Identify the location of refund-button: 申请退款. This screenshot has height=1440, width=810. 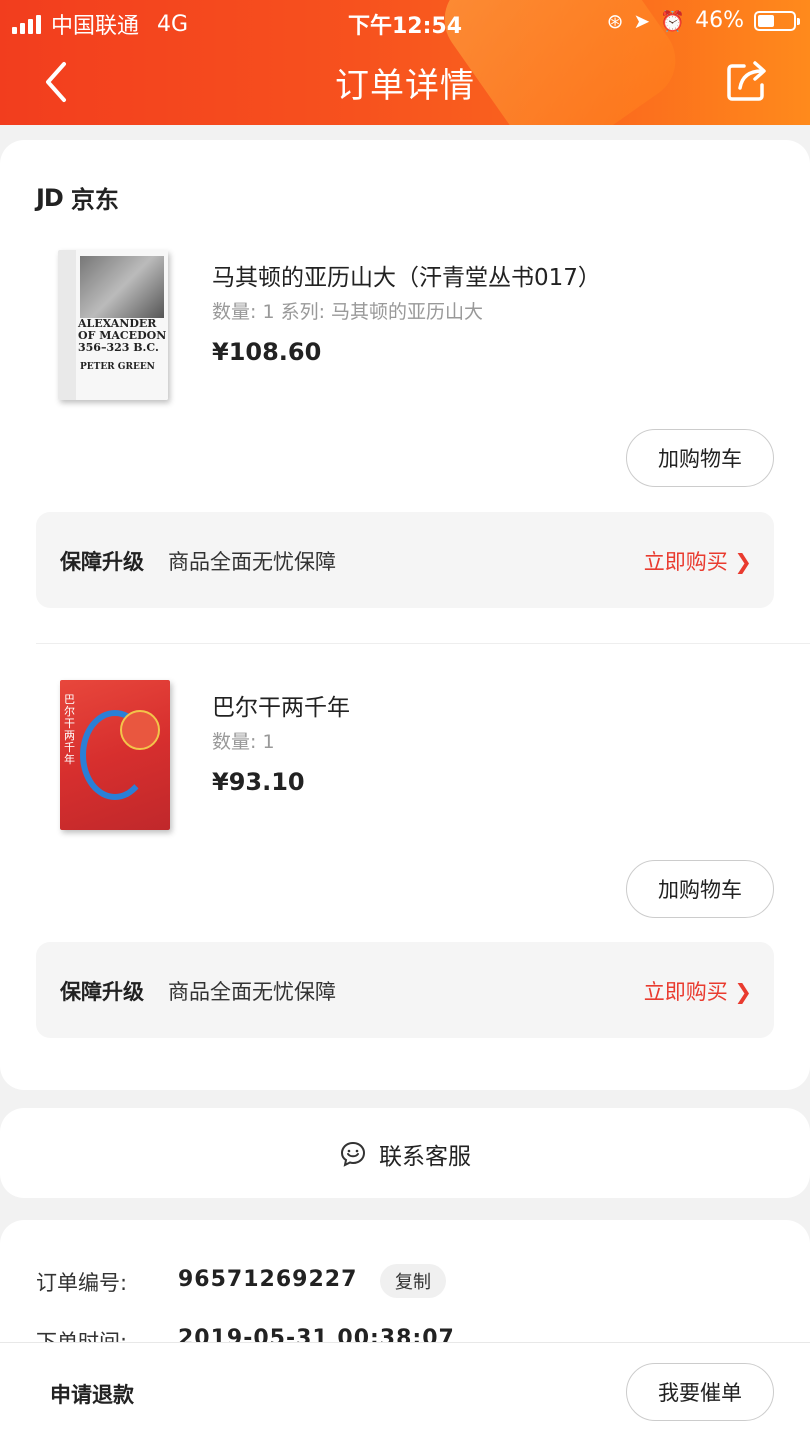
(92, 1394).